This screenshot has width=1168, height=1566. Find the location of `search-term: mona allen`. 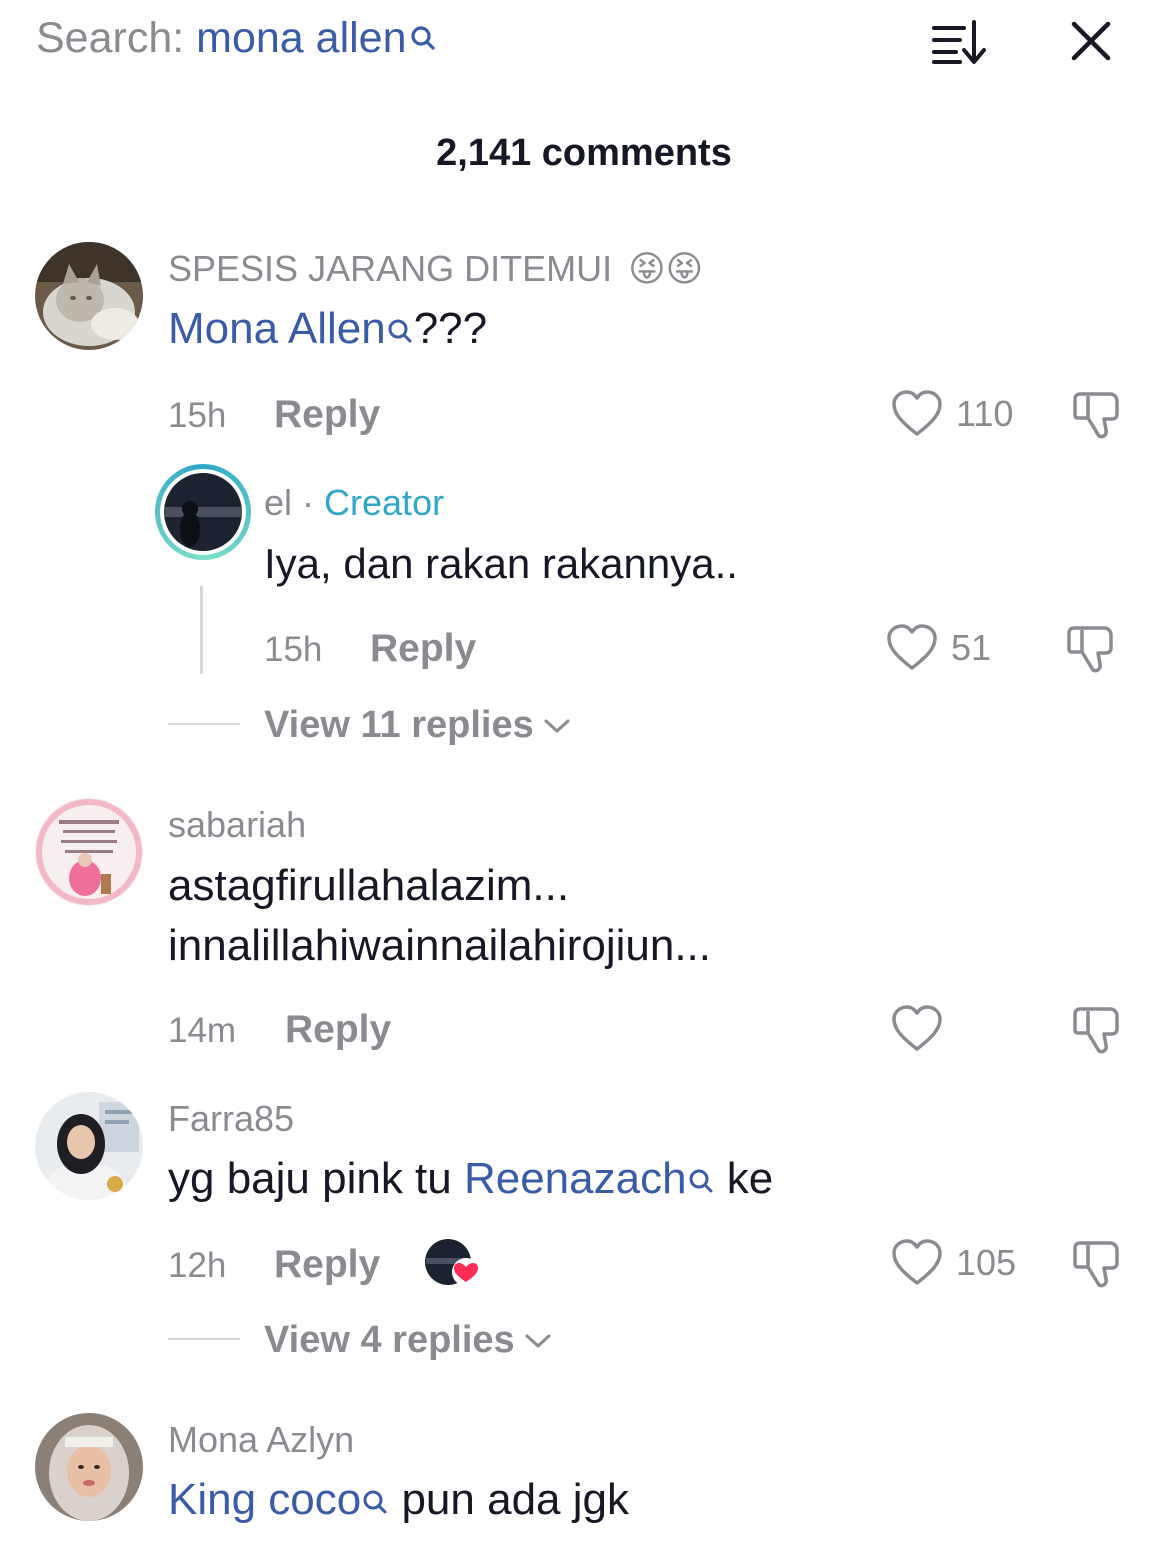

search-term: mona allen is located at coordinates (301, 38).